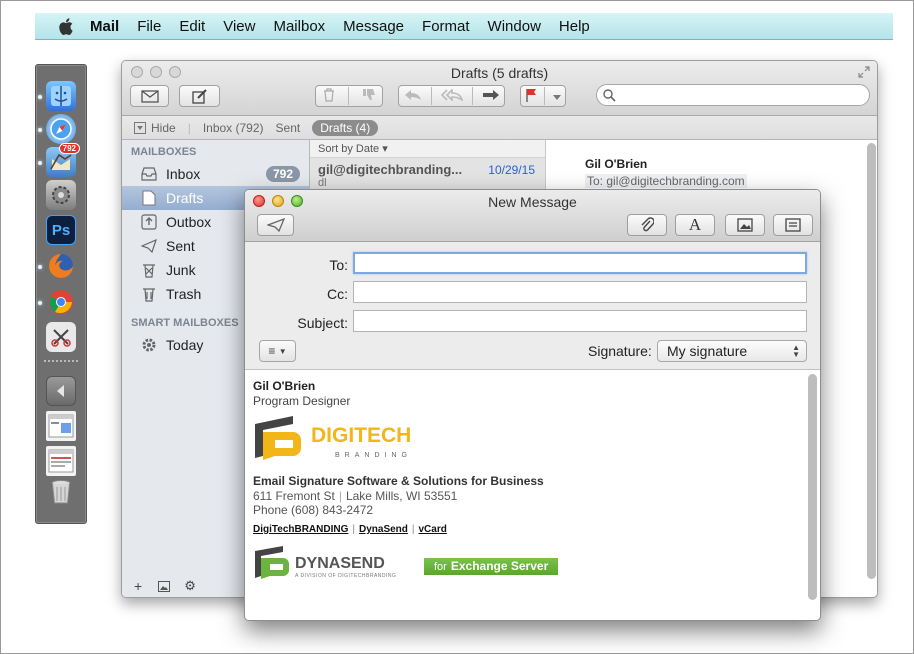 Image resolution: width=914 pixels, height=654 pixels. I want to click on sidebar-item-label: Inbox, so click(183, 174).